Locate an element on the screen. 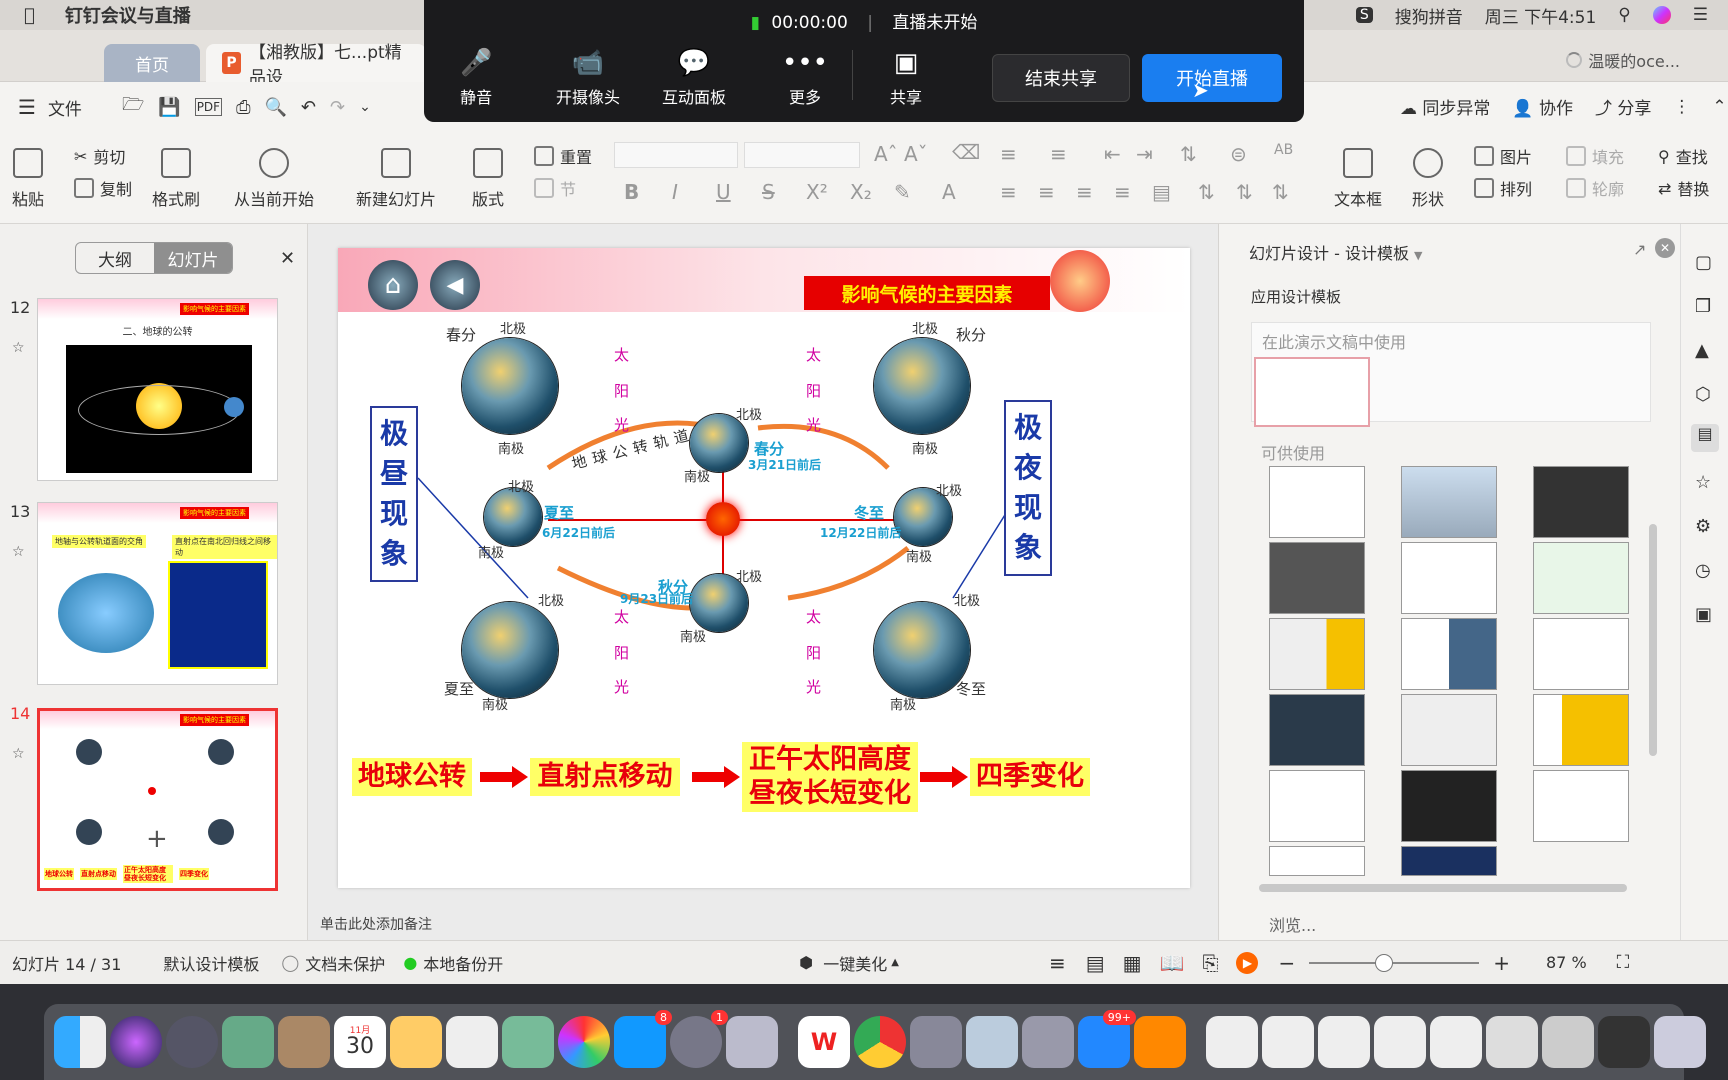  animation-icon: ☆ is located at coordinates (1703, 482).